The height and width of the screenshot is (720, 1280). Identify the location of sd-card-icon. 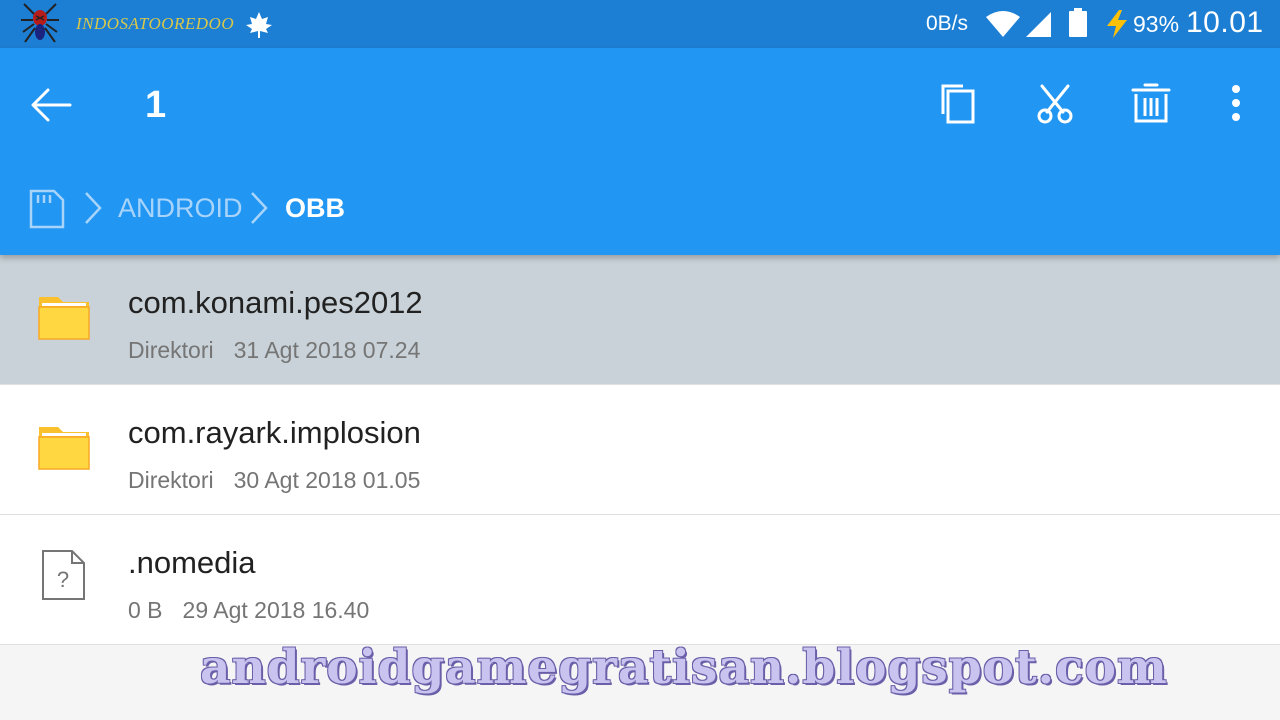
(47, 209).